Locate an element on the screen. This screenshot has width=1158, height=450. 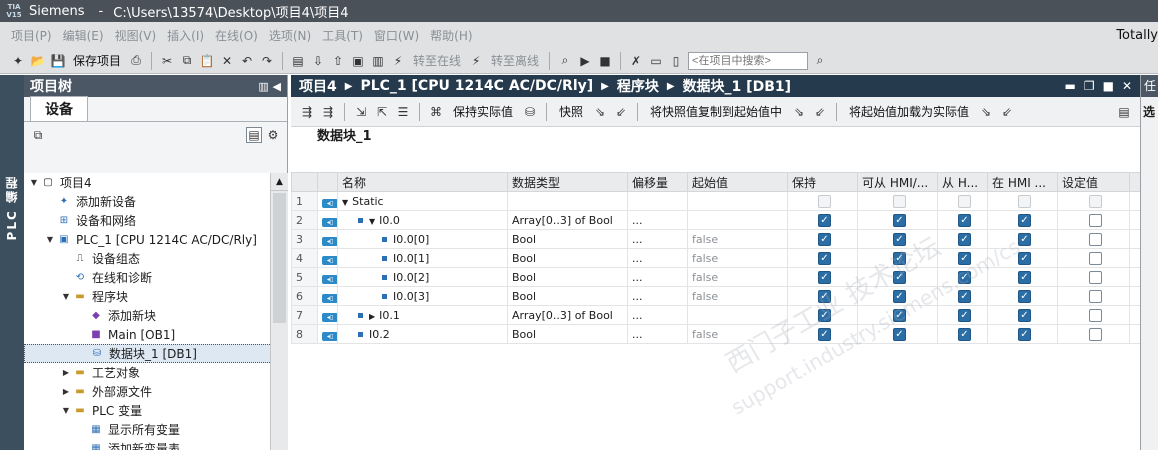
name-cell: I0.0[0] is located at coordinates (422, 239).